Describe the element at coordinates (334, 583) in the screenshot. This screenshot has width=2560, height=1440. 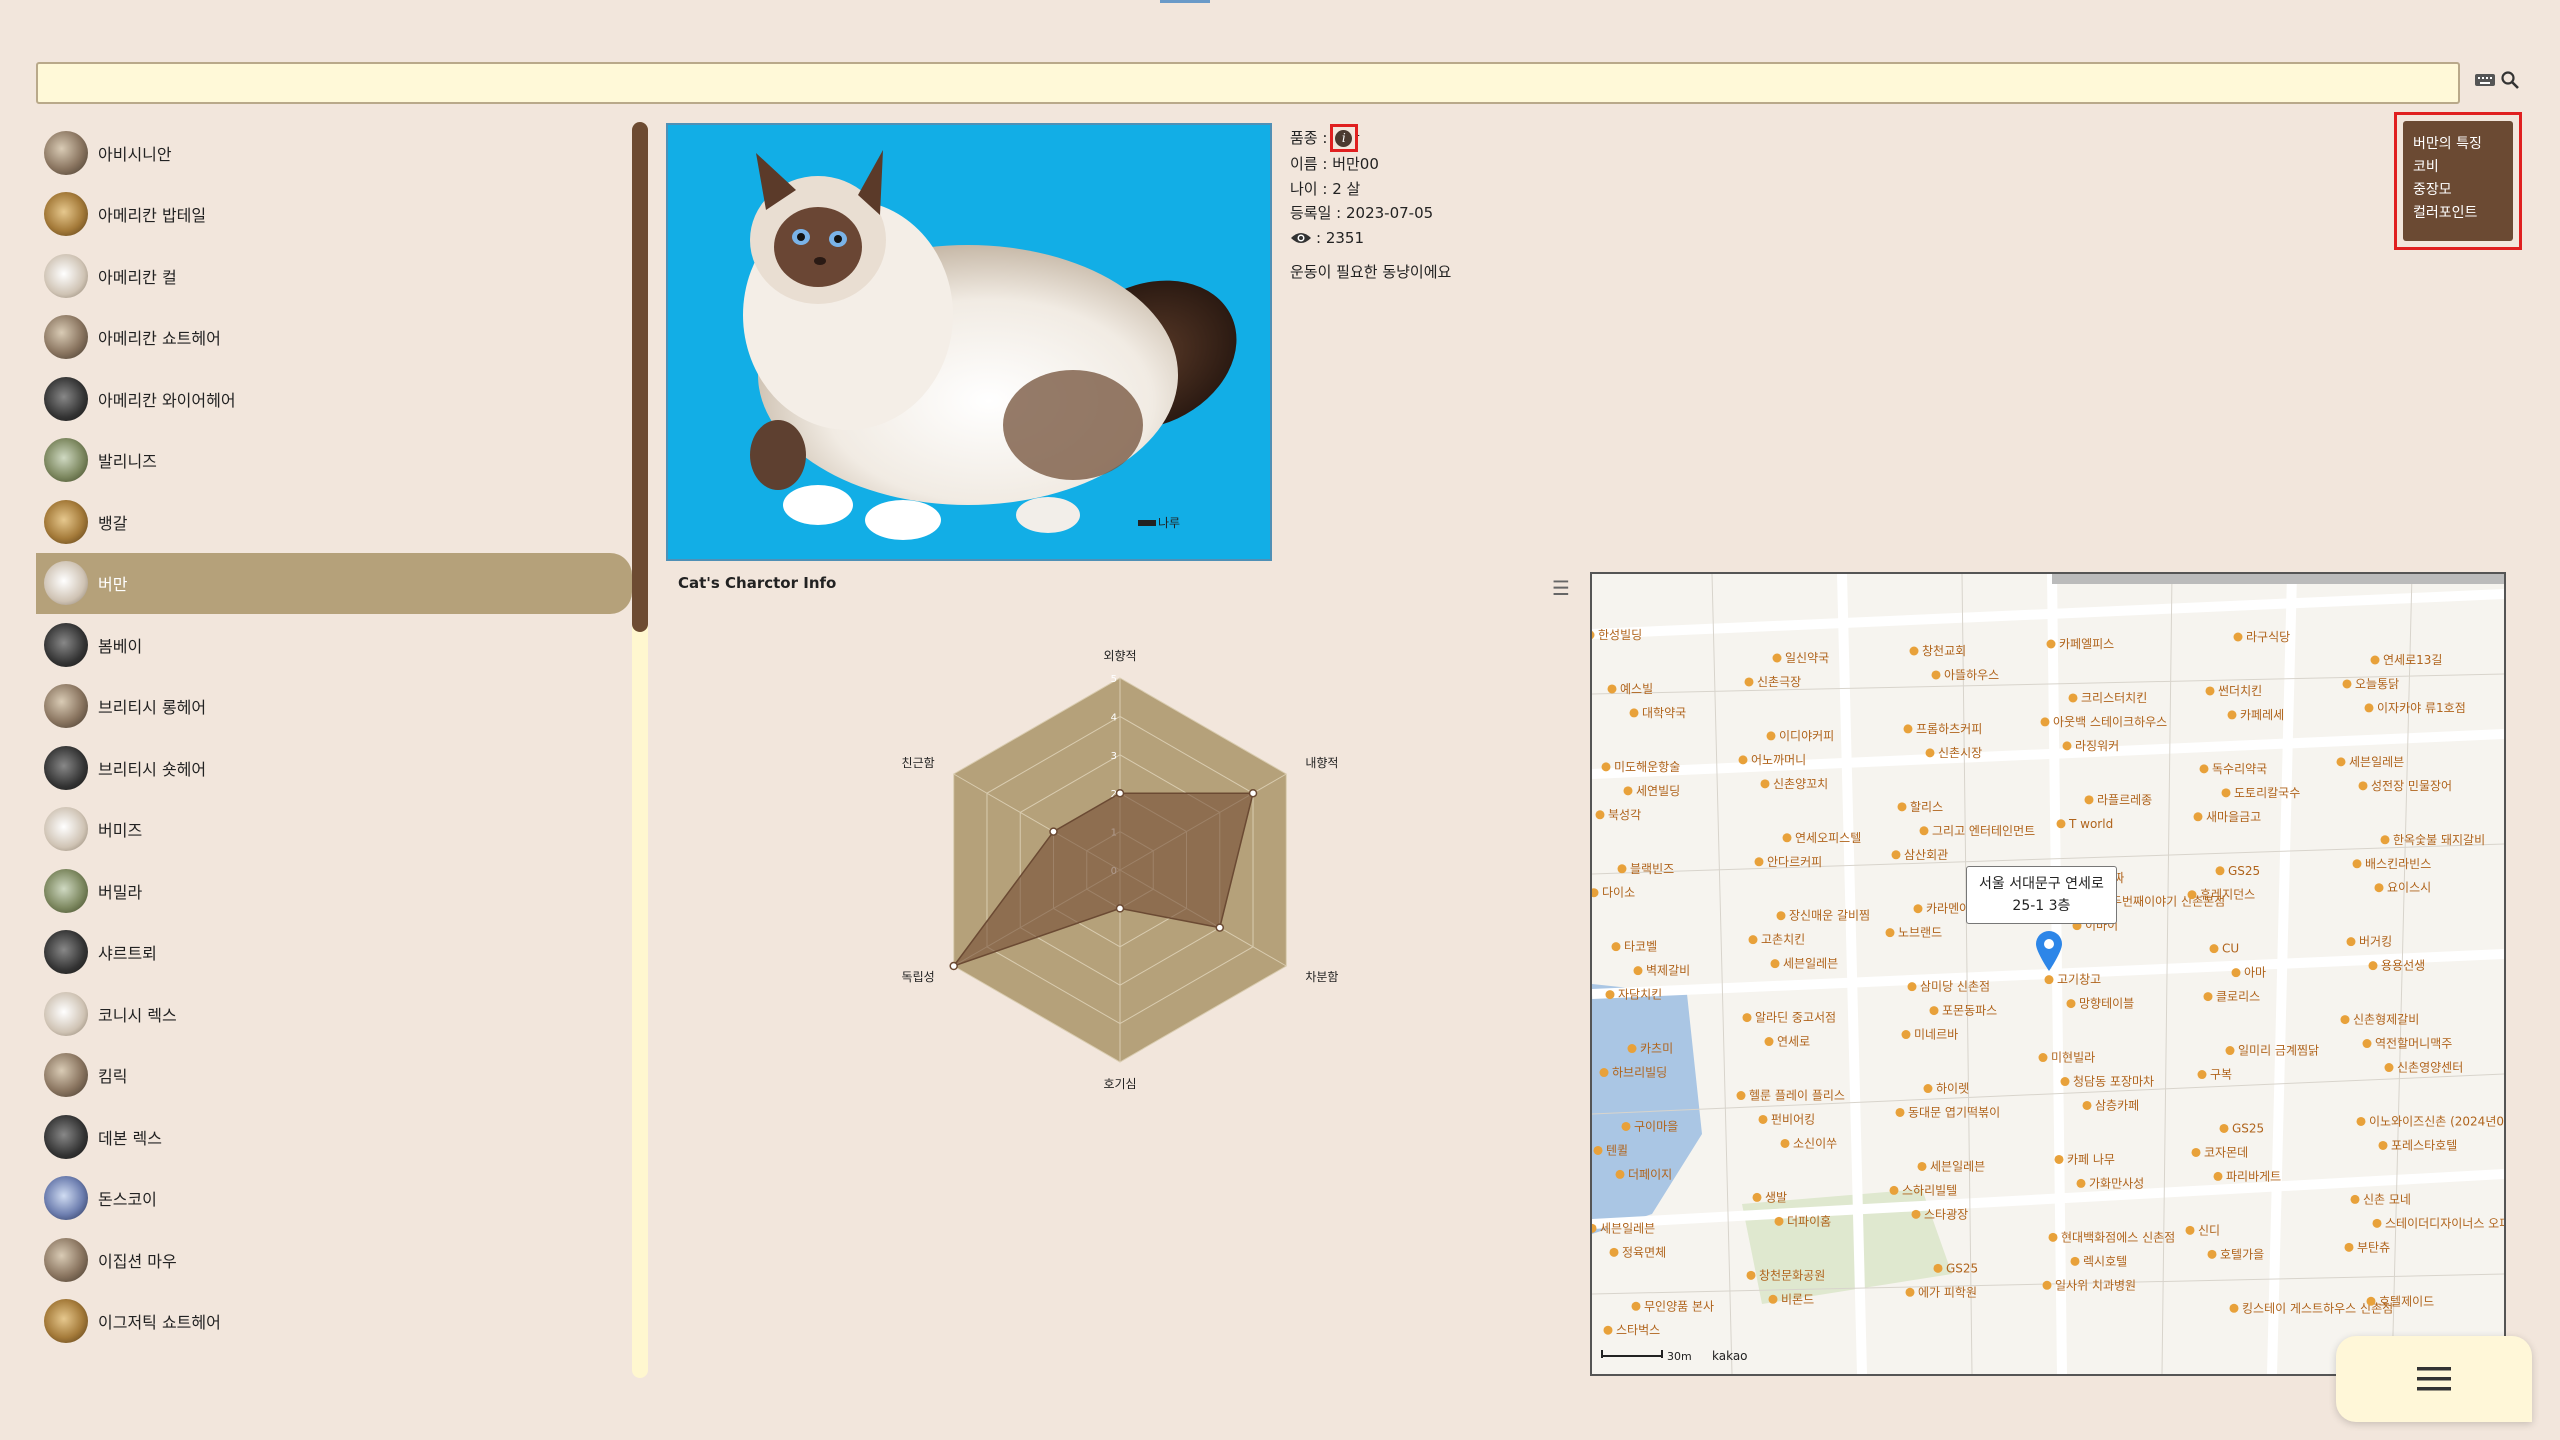
I see `breed-list-item: 버만` at that location.